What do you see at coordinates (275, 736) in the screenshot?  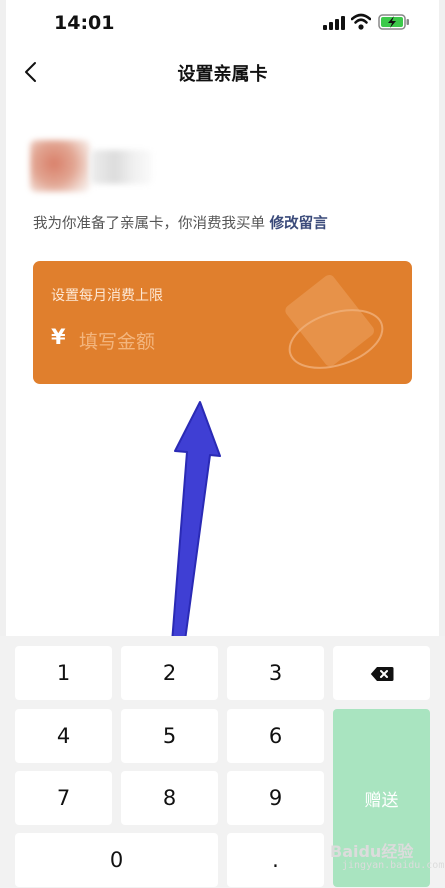 I see `key-6: 6` at bounding box center [275, 736].